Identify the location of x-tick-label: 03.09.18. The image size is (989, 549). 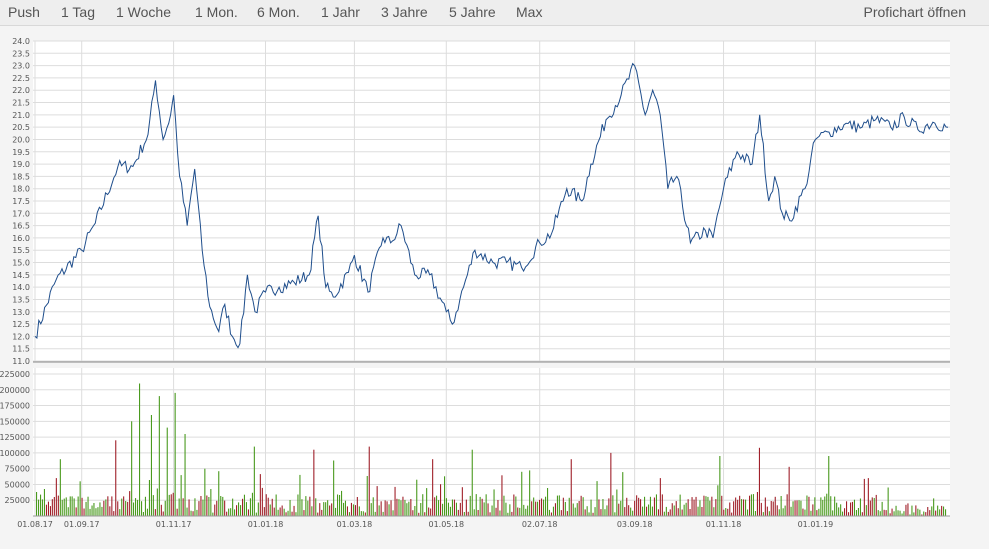
(635, 524).